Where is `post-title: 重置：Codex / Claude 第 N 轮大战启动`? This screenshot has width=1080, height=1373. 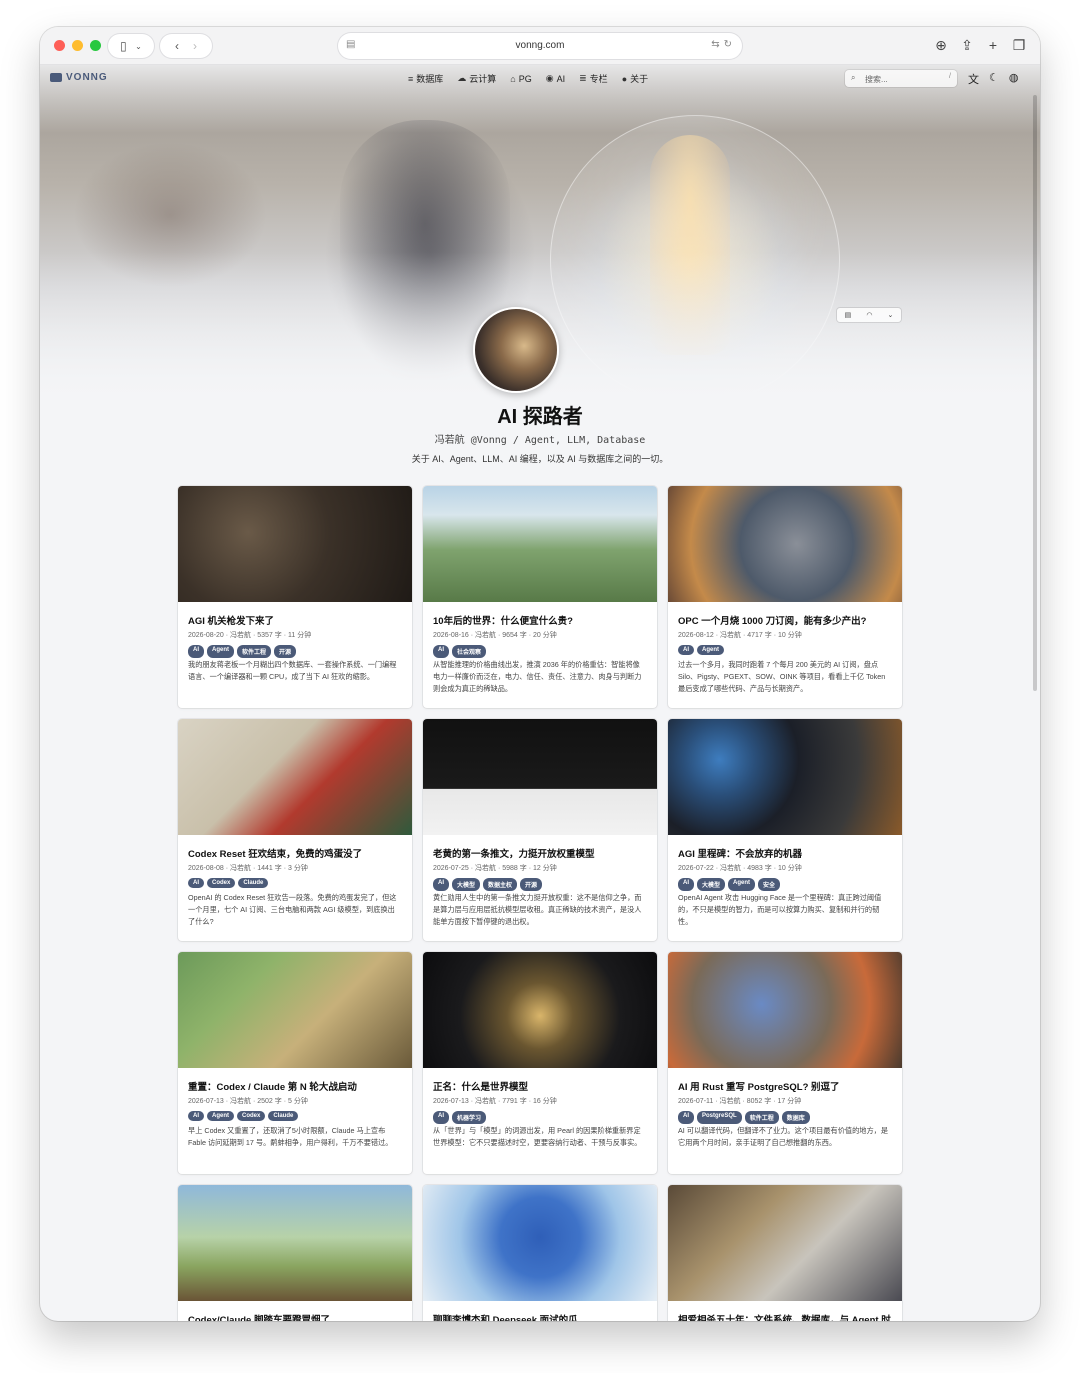 post-title: 重置：Codex / Claude 第 N 轮大战启动 is located at coordinates (295, 1086).